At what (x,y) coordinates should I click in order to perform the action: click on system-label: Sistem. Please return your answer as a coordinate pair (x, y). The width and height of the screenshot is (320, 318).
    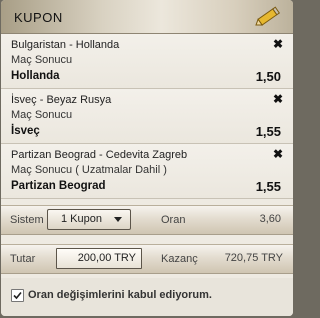
    Looking at the image, I should click on (27, 220).